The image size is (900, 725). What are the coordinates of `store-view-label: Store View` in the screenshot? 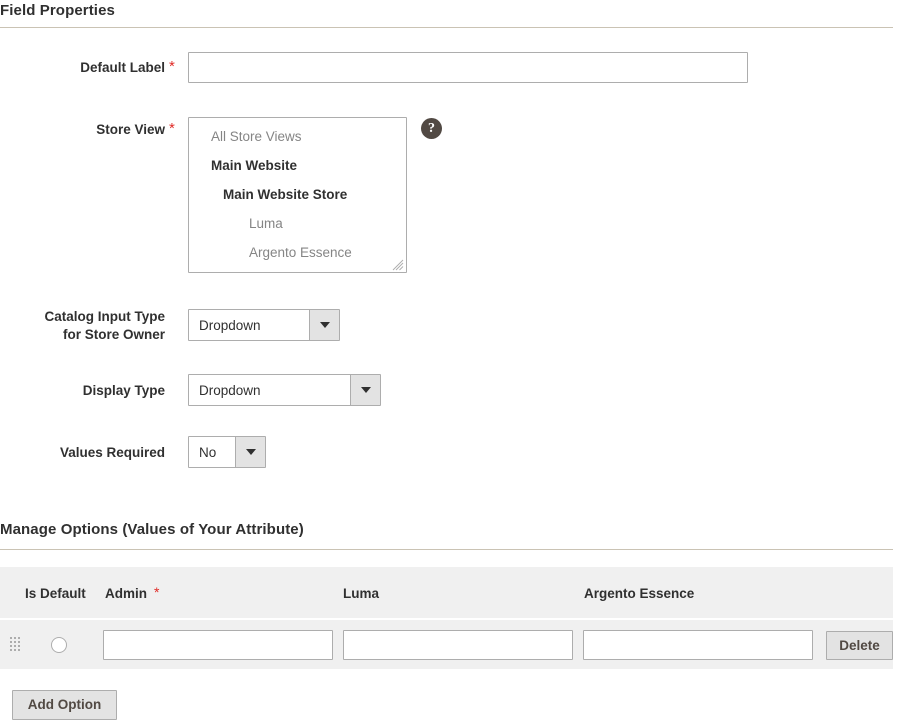 It's located at (130, 129).